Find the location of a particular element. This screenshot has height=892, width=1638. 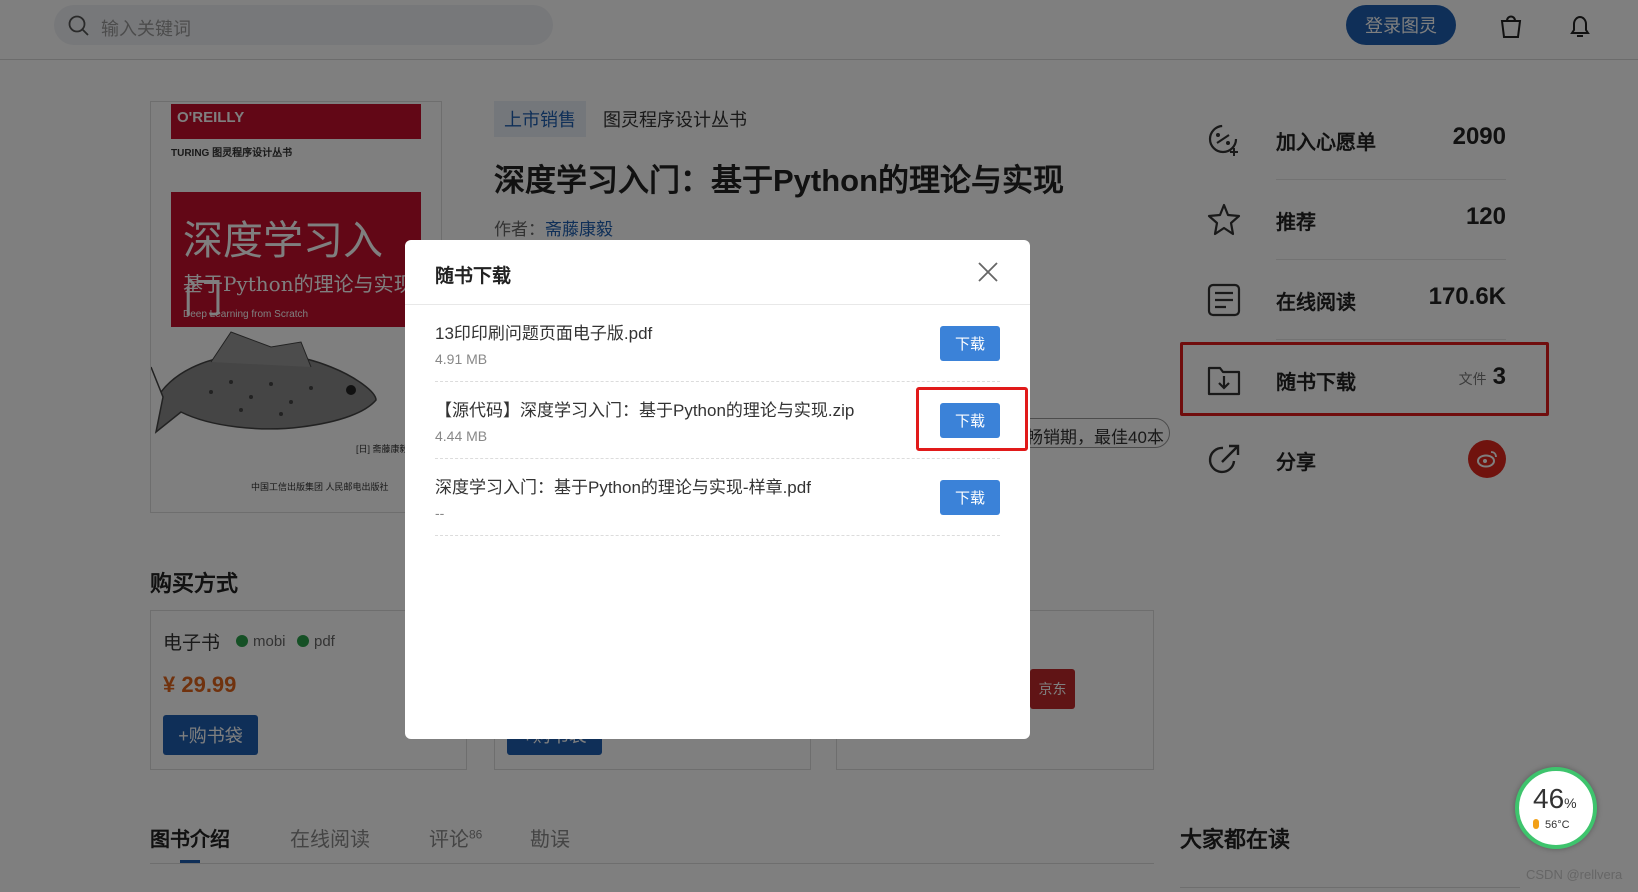

file-row: 13印印刷问题页面电子版.pdf 4.91 MB 下载 is located at coordinates (717, 343).